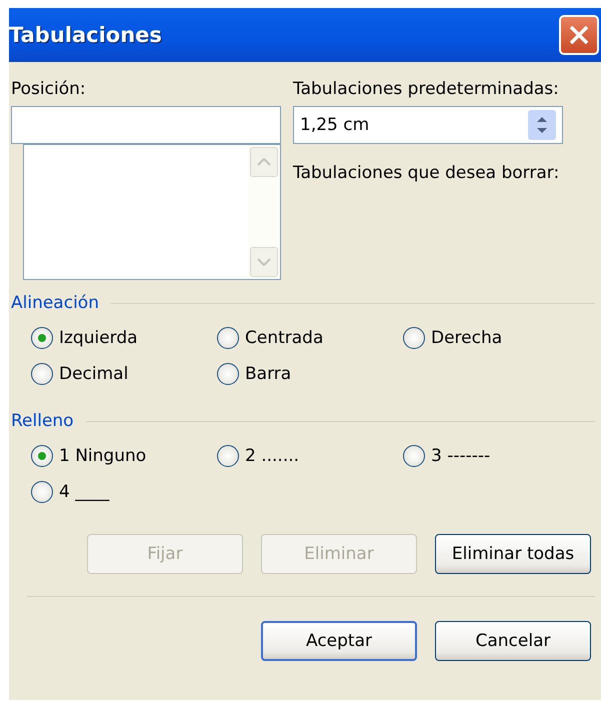  Describe the element at coordinates (426, 89) in the screenshot. I see `field-label: Tabulaciones predeterminadas:` at that location.